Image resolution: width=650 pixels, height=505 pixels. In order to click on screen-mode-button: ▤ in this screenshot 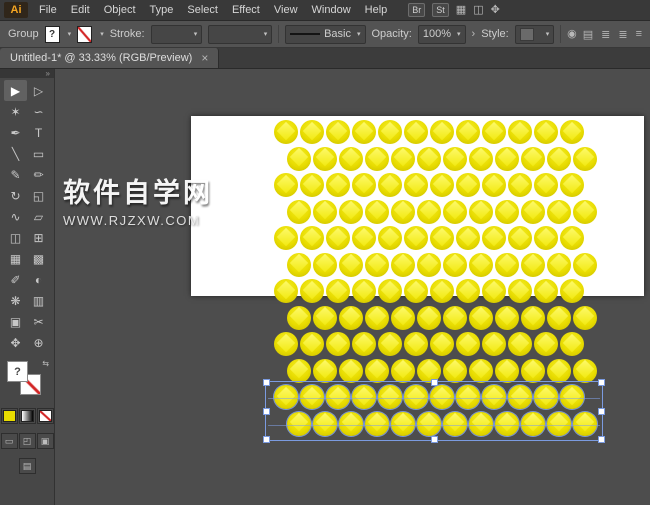, I will do `click(27, 466)`.